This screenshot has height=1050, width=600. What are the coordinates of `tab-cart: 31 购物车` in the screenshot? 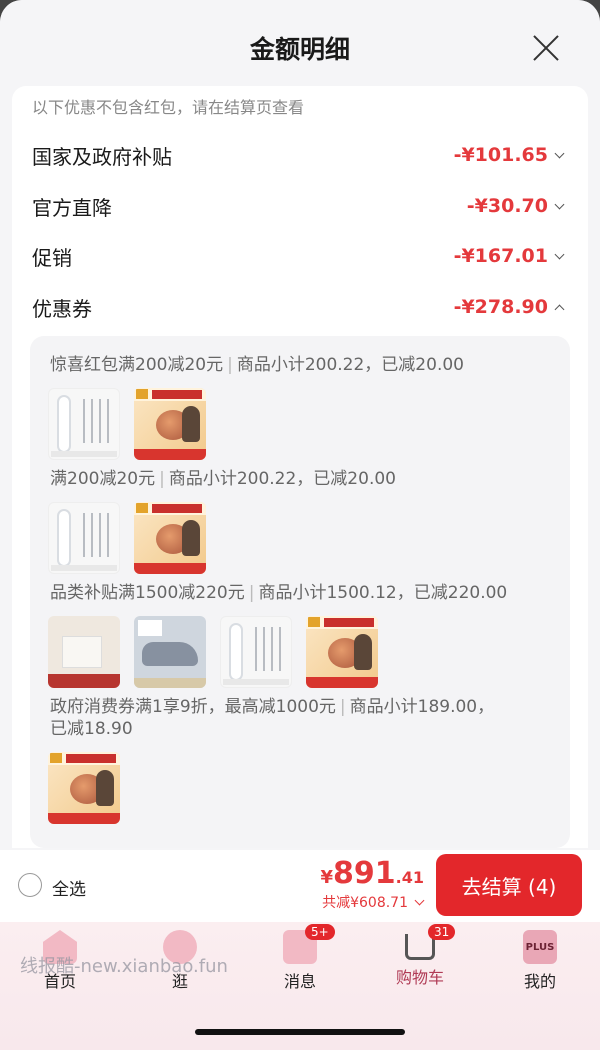 It's located at (420, 956).